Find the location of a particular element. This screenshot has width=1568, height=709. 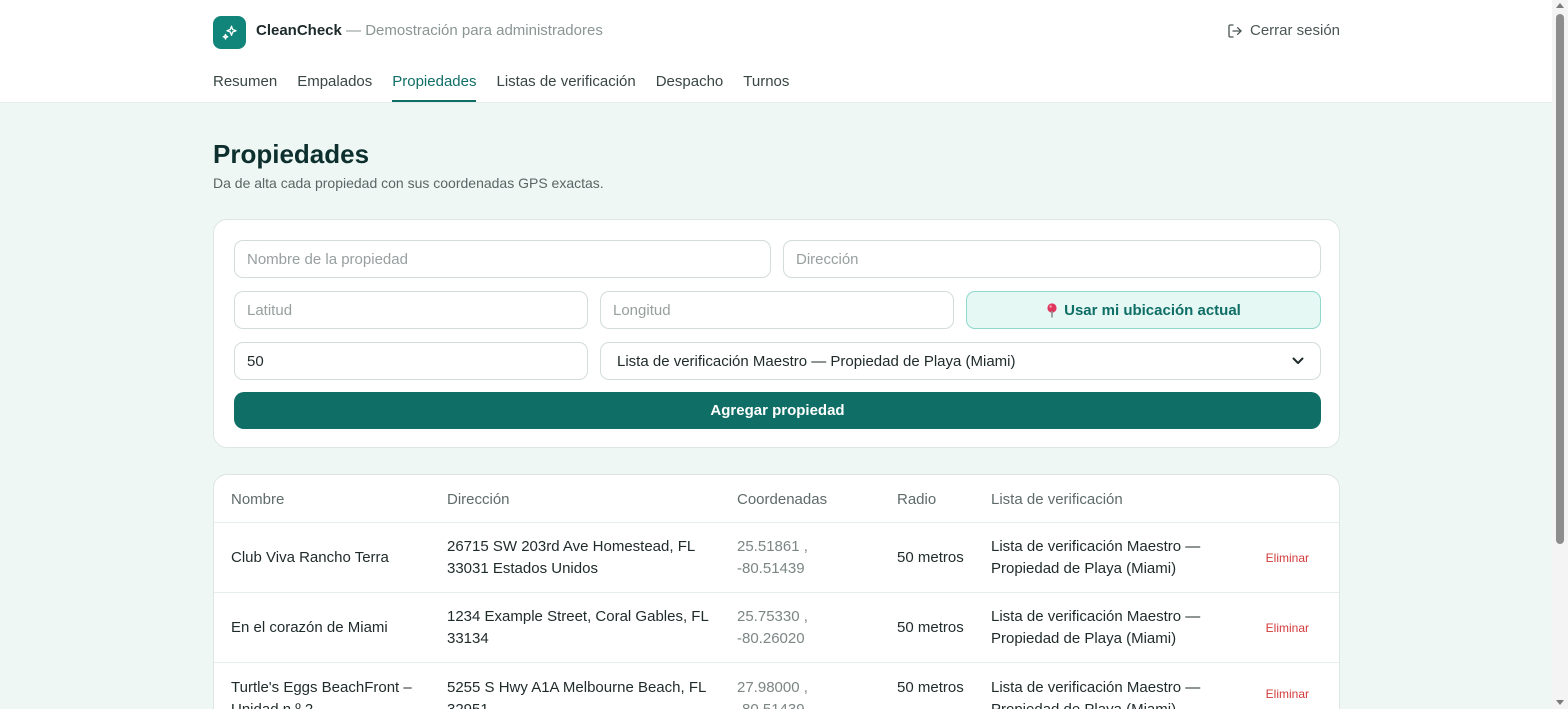

map-pin-icon is located at coordinates (1052, 309).